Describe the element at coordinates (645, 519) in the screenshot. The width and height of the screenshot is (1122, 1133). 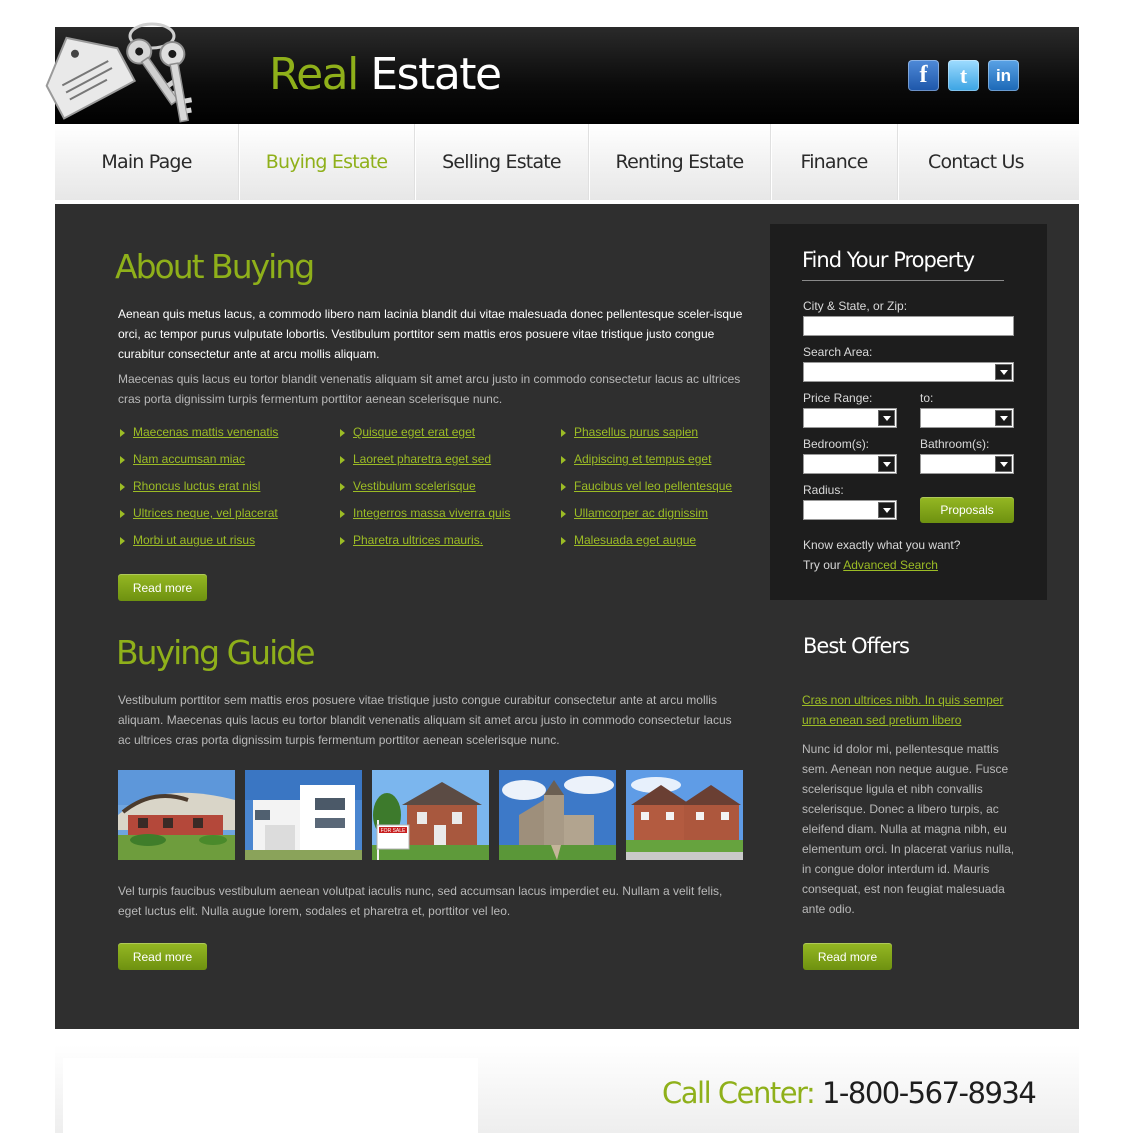
I see `about-link: Ullamcorper ac dignissim` at that location.